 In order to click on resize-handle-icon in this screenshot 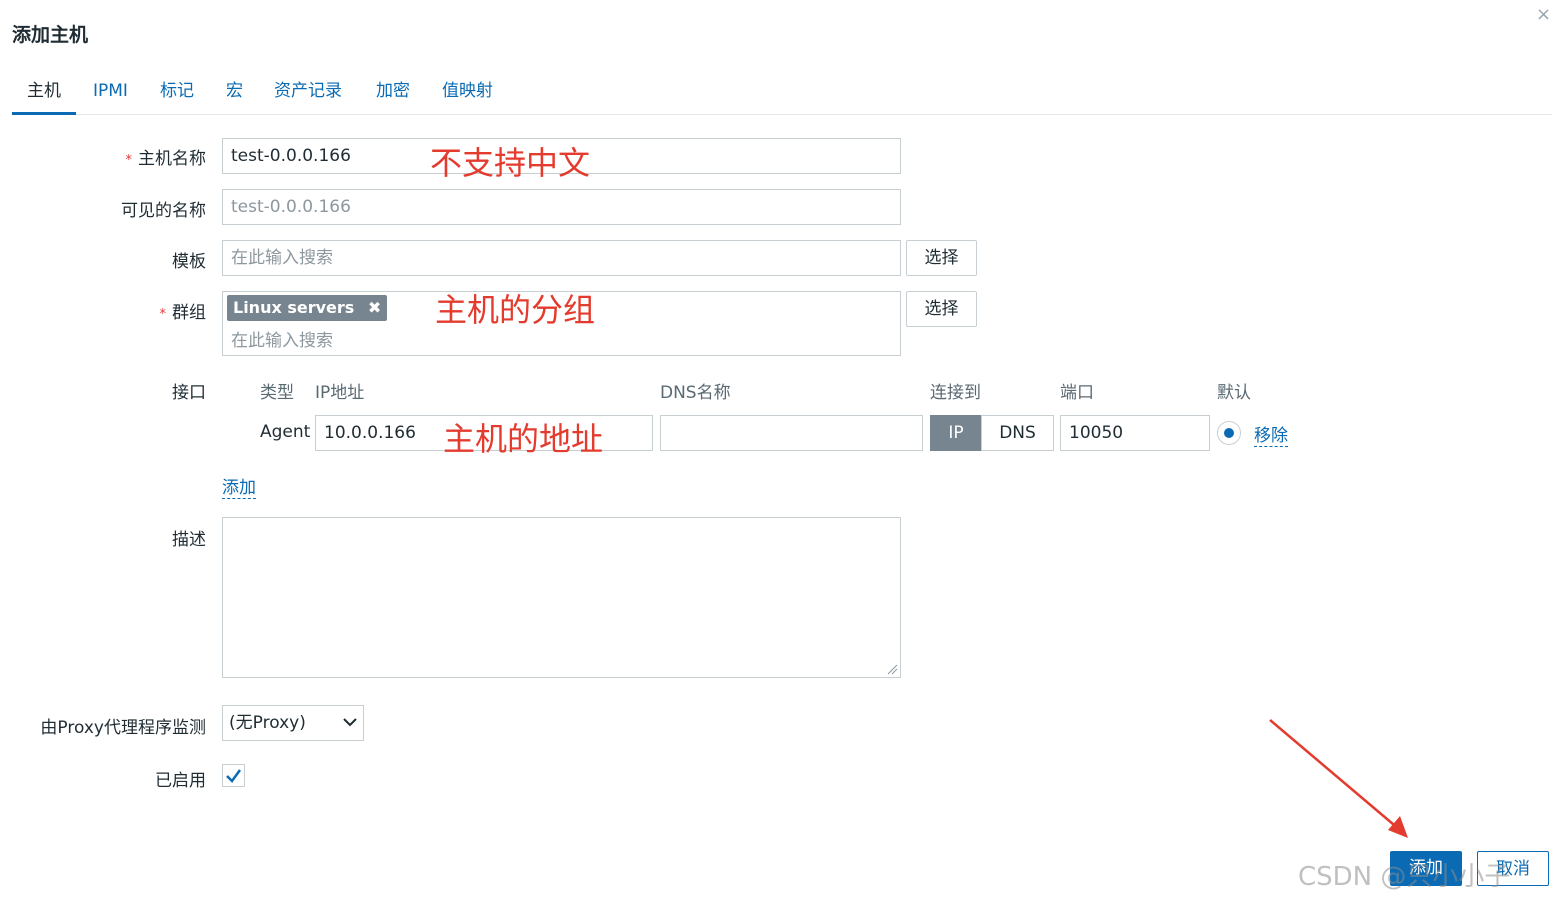, I will do `click(892, 669)`.